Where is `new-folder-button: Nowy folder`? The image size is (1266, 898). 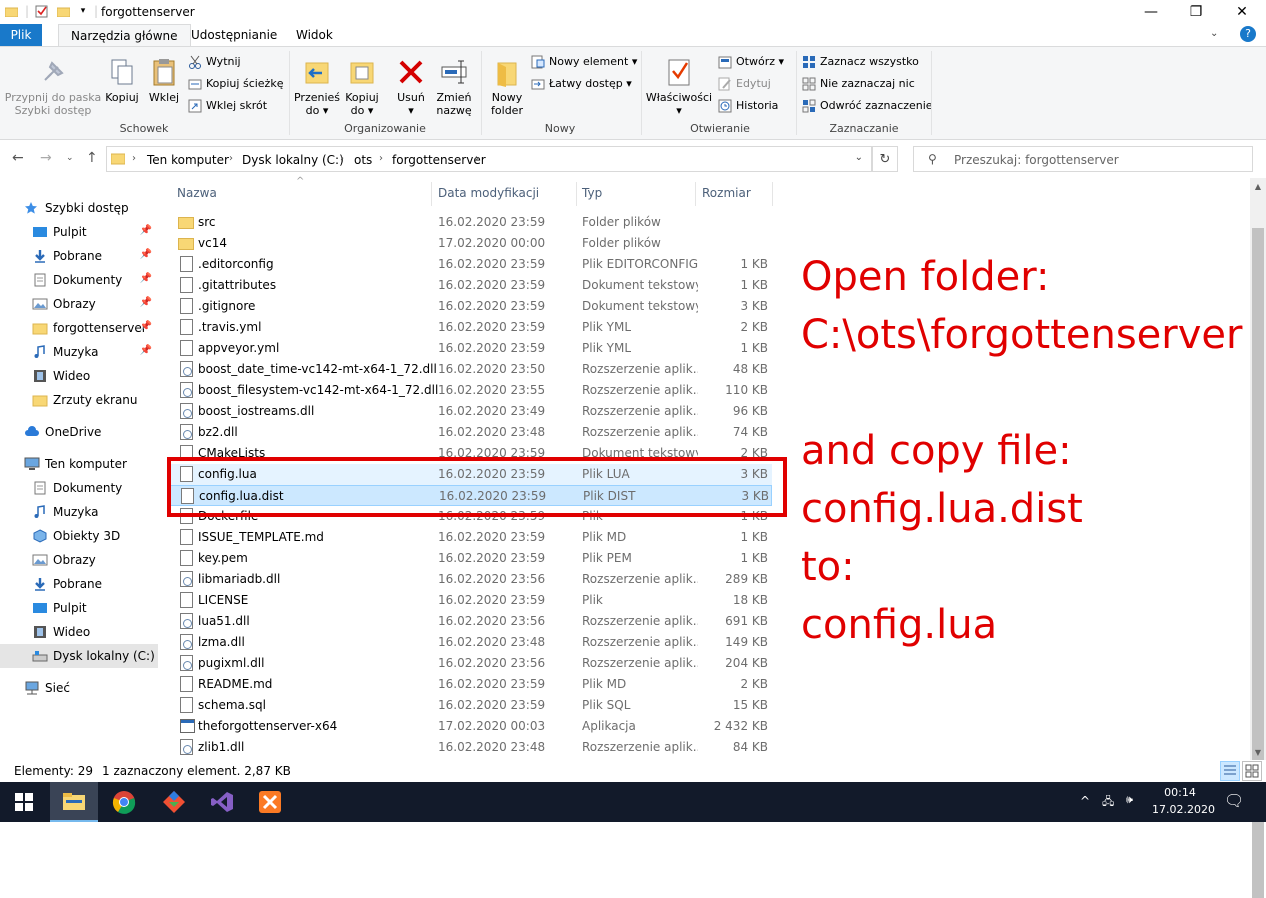
new-folder-button: Nowy folder is located at coordinates (507, 87).